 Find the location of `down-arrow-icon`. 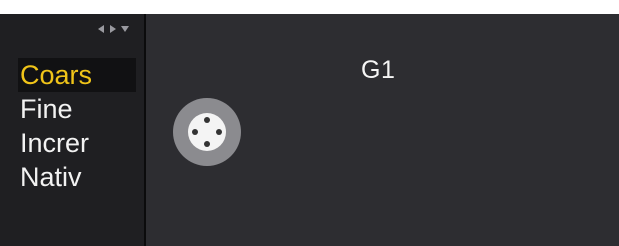

down-arrow-icon is located at coordinates (125, 29).